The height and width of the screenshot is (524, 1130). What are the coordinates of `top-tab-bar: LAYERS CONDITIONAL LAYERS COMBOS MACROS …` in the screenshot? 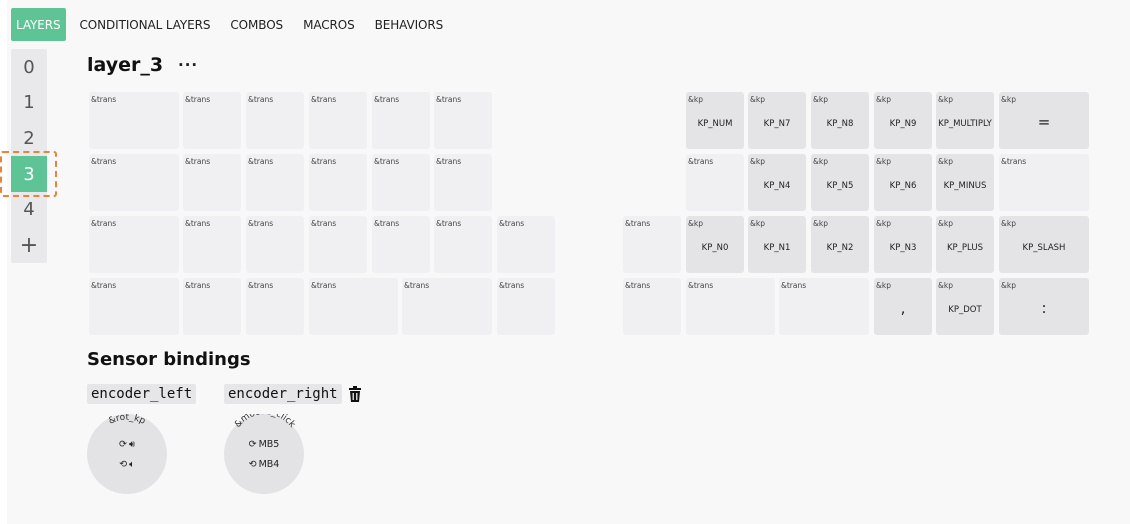 It's located at (232, 24).